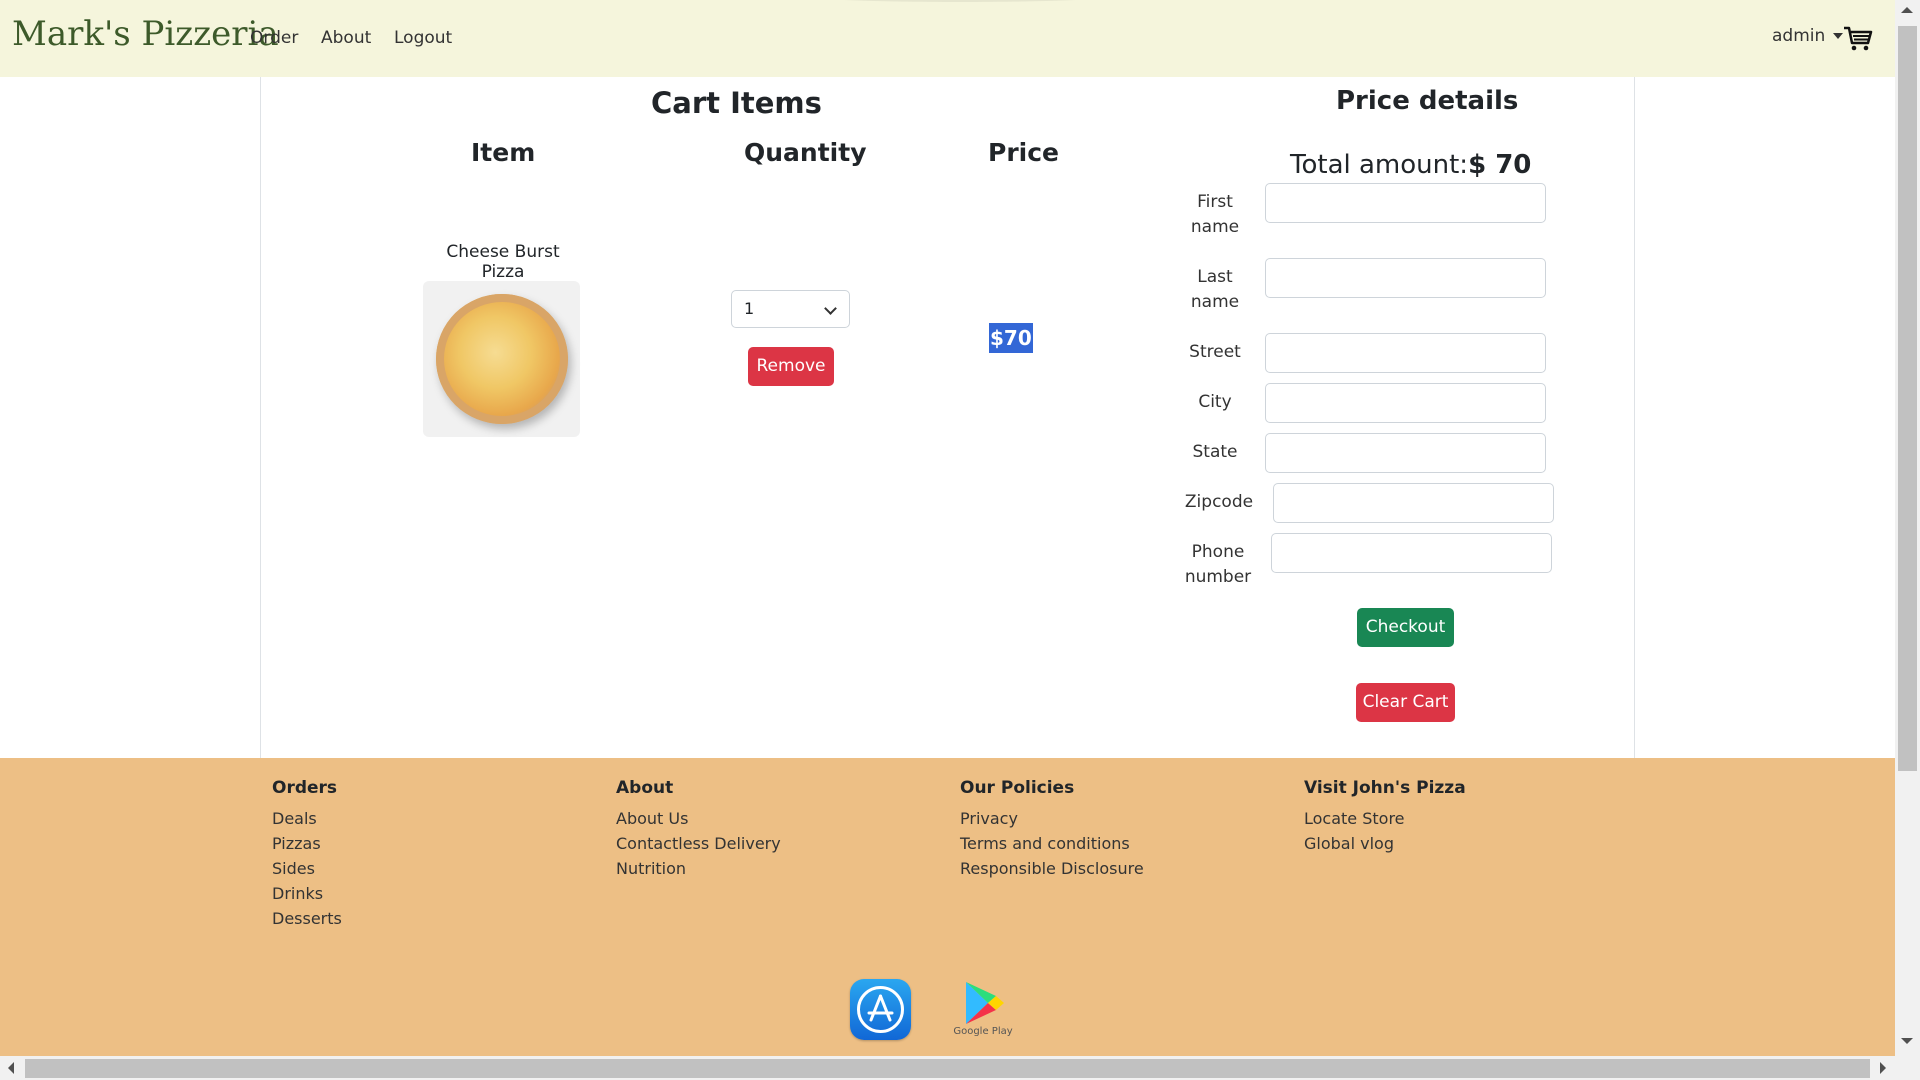  What do you see at coordinates (1218, 564) in the screenshot?
I see `label-phone-number: Phone number` at bounding box center [1218, 564].